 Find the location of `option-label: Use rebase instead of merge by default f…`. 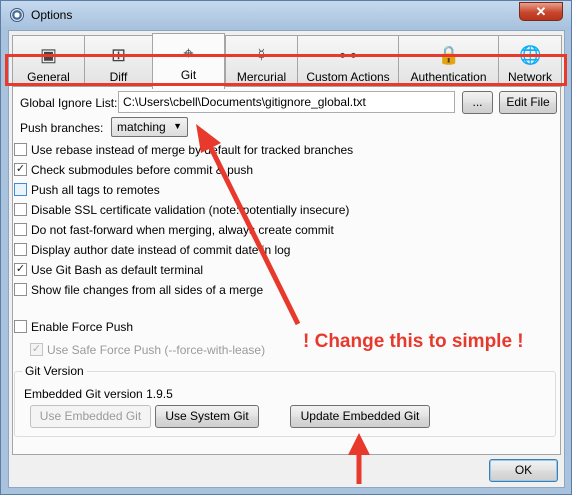

option-label: Use rebase instead of merge by default f… is located at coordinates (192, 150).